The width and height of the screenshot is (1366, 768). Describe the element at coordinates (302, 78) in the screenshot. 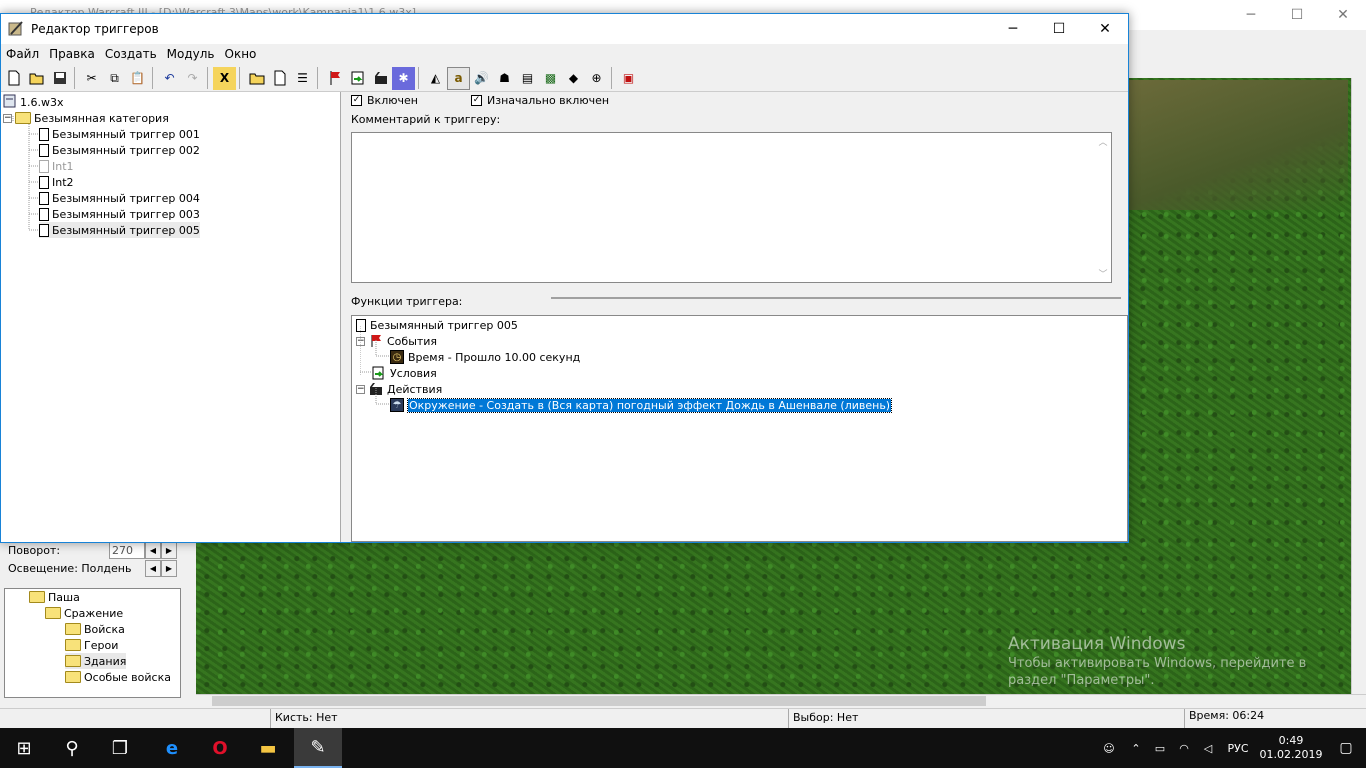

I see `new-comment-icon: ☰` at that location.